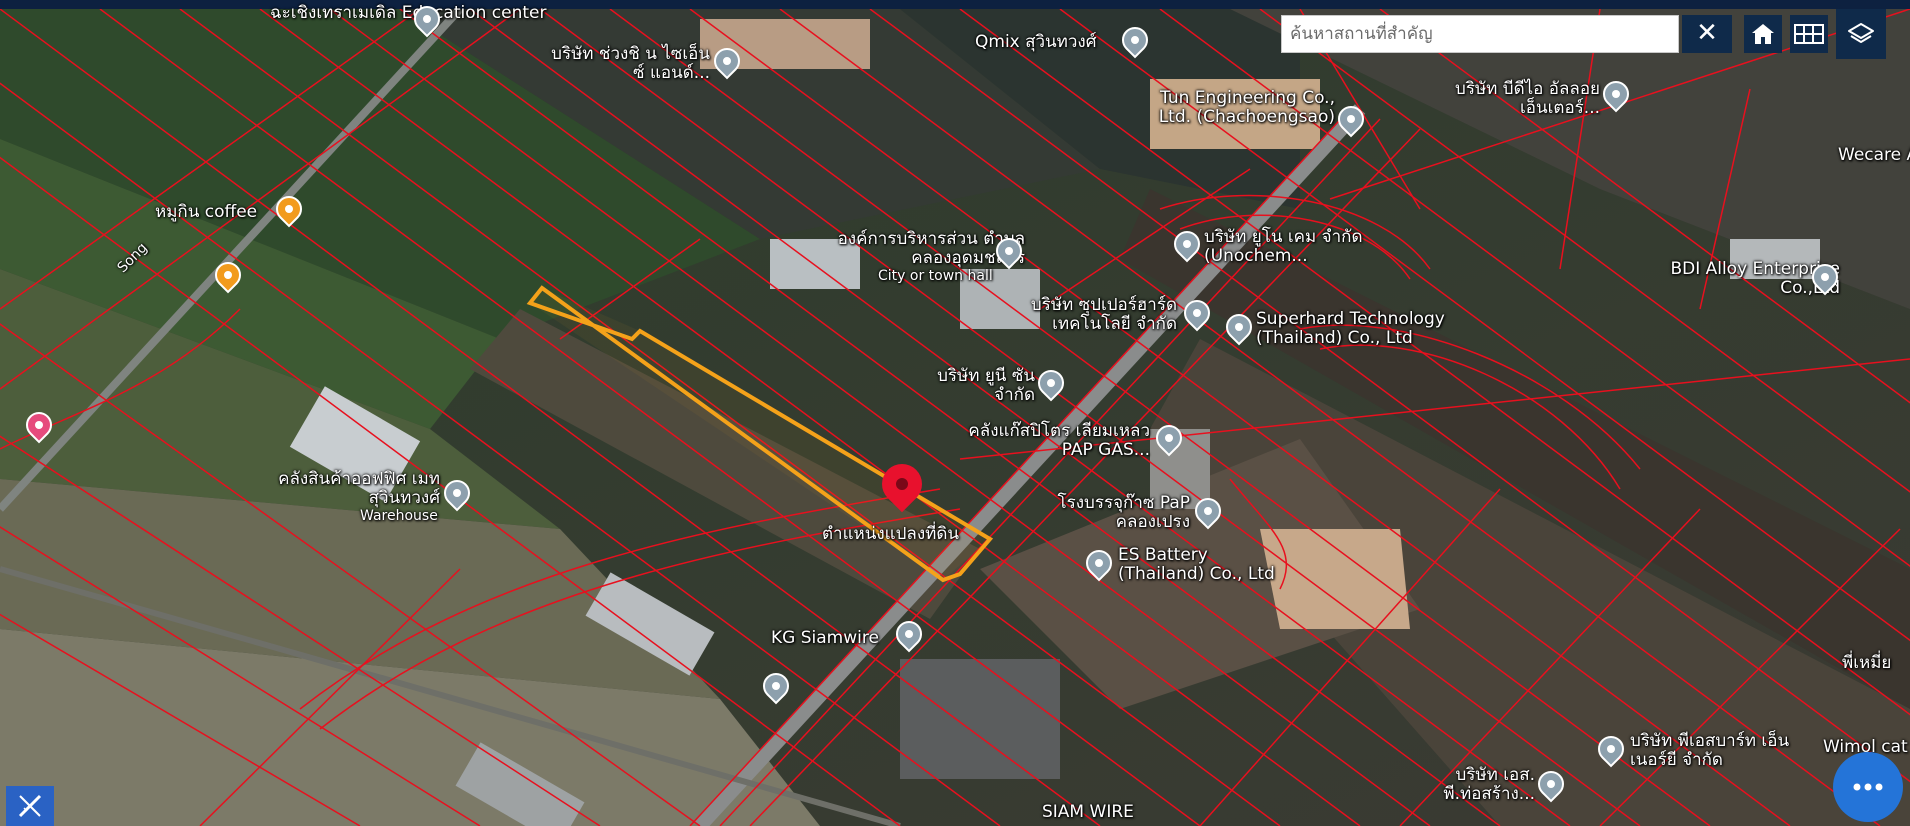  What do you see at coordinates (1036, 42) in the screenshot?
I see `place-label: Qmix สุวินทวงศ์` at bounding box center [1036, 42].